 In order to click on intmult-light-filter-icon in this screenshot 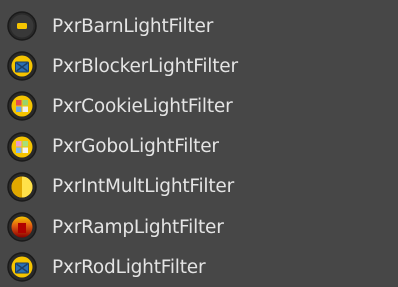, I will do `click(22, 187)`.